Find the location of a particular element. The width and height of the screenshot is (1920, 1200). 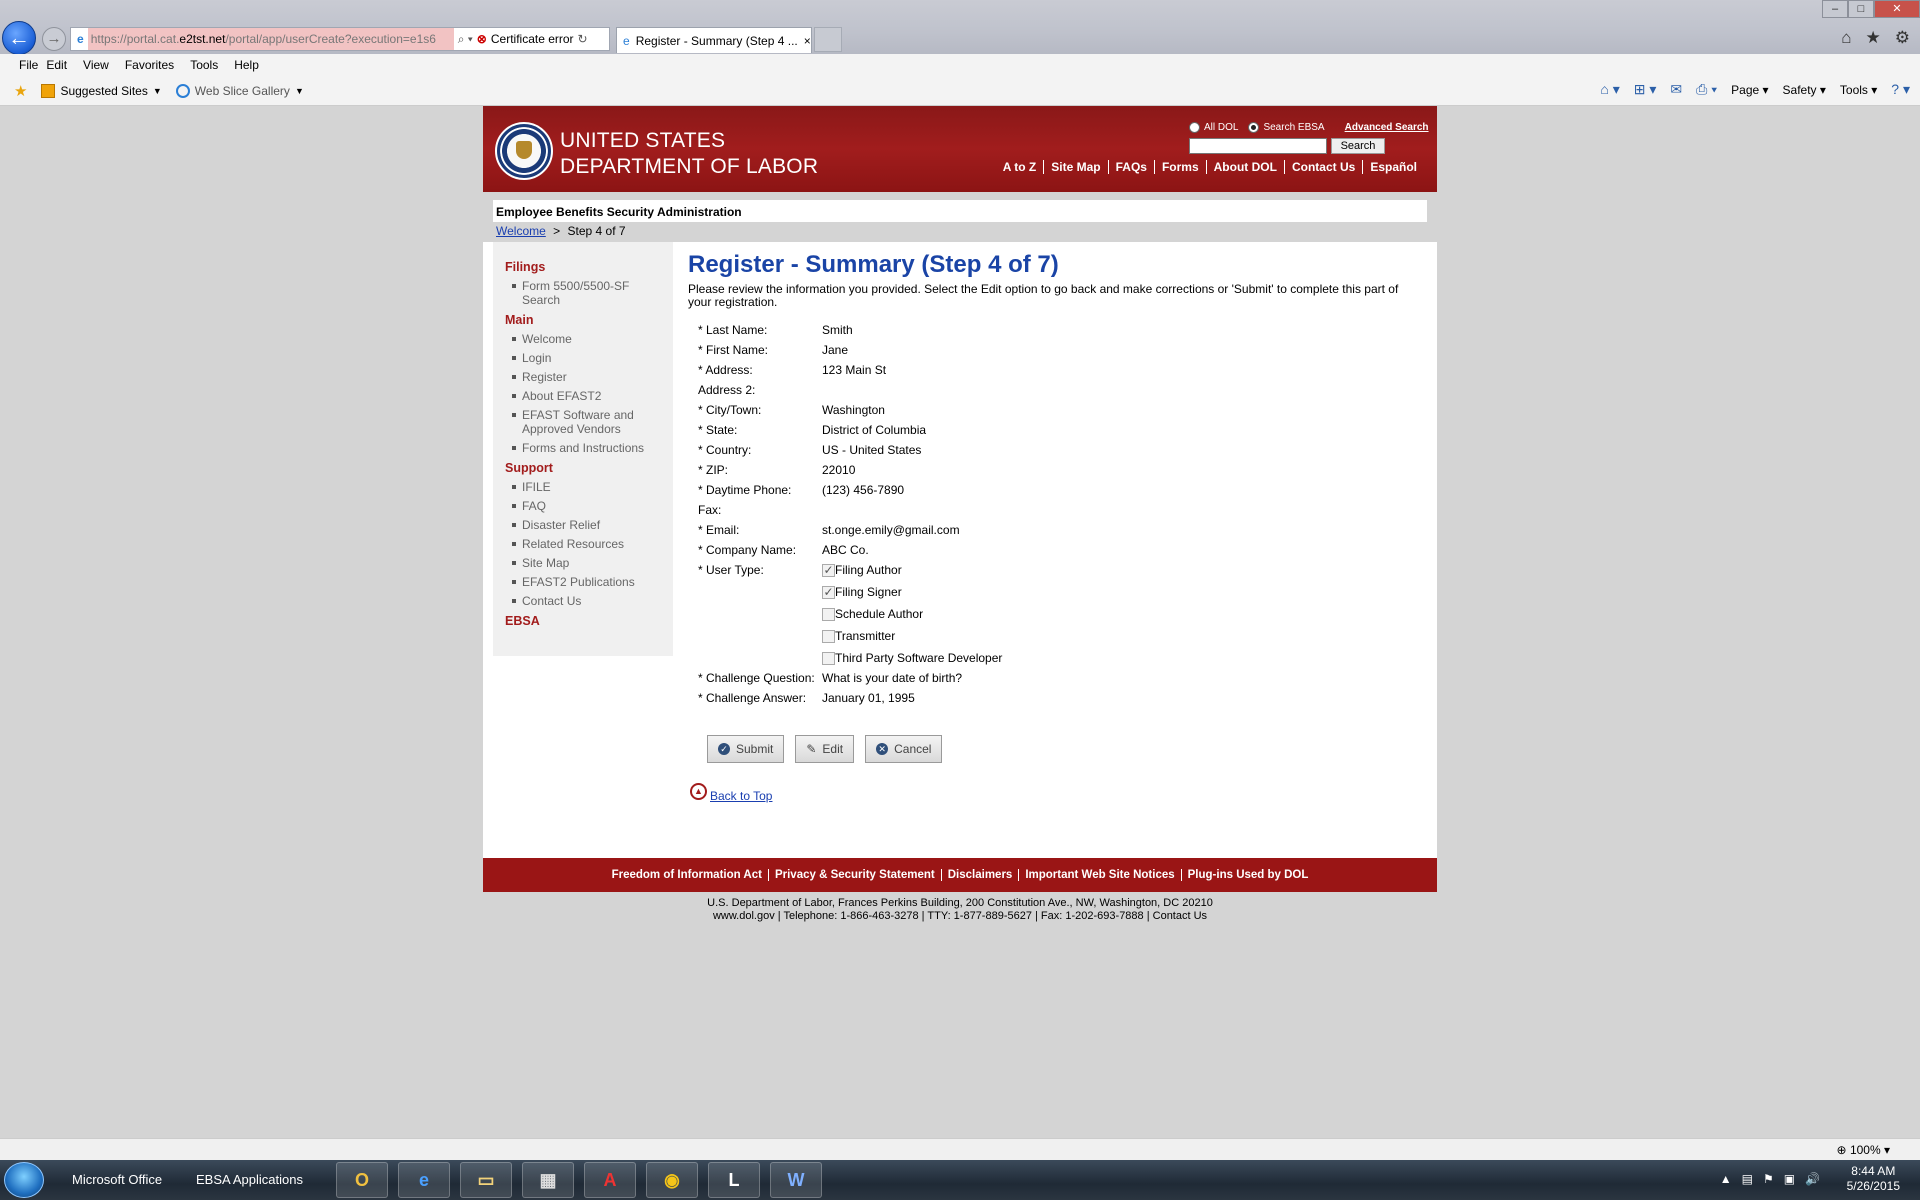

home-icon: ⌂ is located at coordinates (1846, 38).